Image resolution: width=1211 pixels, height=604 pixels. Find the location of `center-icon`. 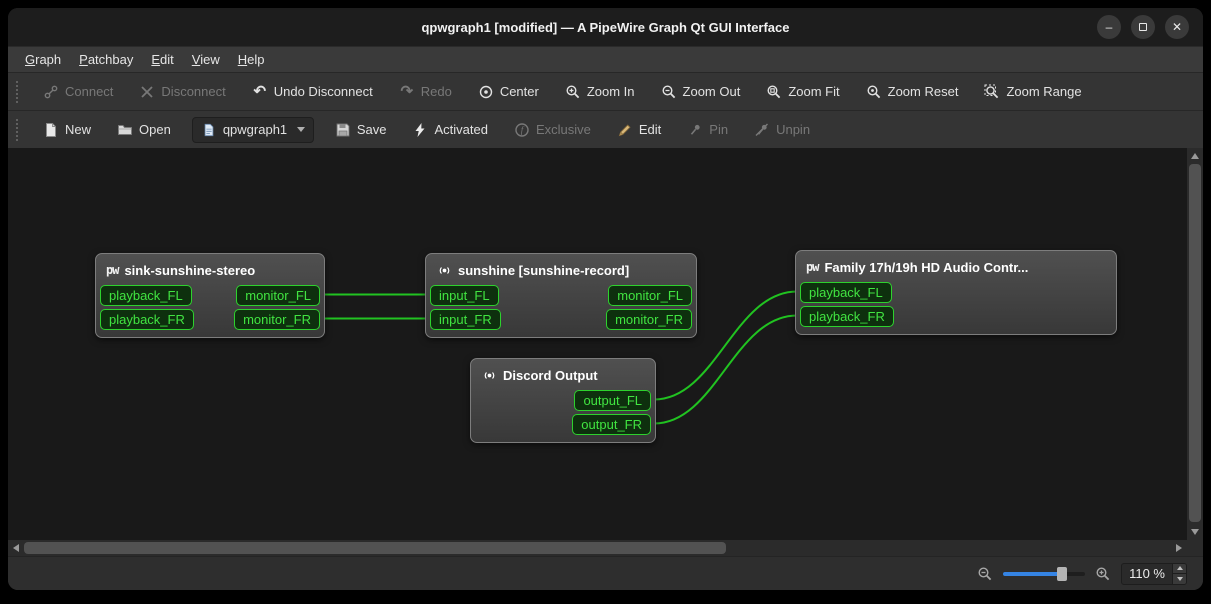

center-icon is located at coordinates (486, 92).